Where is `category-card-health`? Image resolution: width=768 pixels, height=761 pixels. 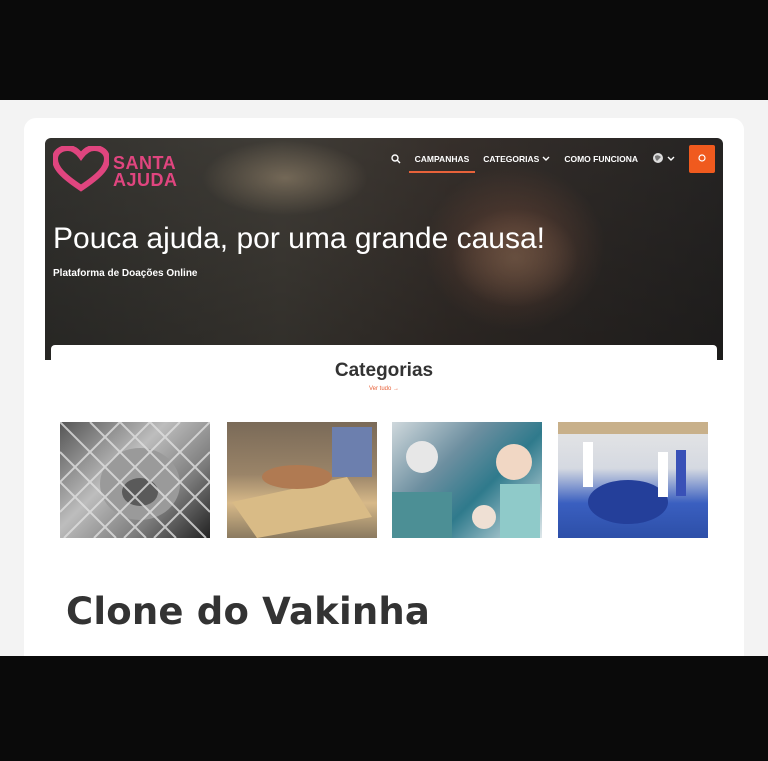
category-card-health is located at coordinates (467, 480).